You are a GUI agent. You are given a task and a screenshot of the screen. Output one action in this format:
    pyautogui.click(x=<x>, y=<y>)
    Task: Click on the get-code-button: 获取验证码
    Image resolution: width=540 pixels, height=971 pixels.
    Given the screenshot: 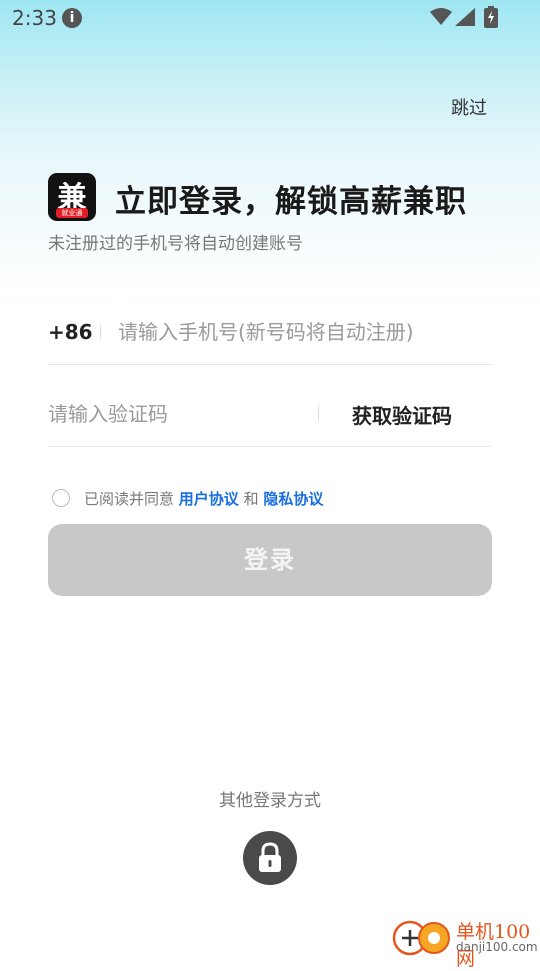 What is the action you would take?
    pyautogui.click(x=402, y=414)
    